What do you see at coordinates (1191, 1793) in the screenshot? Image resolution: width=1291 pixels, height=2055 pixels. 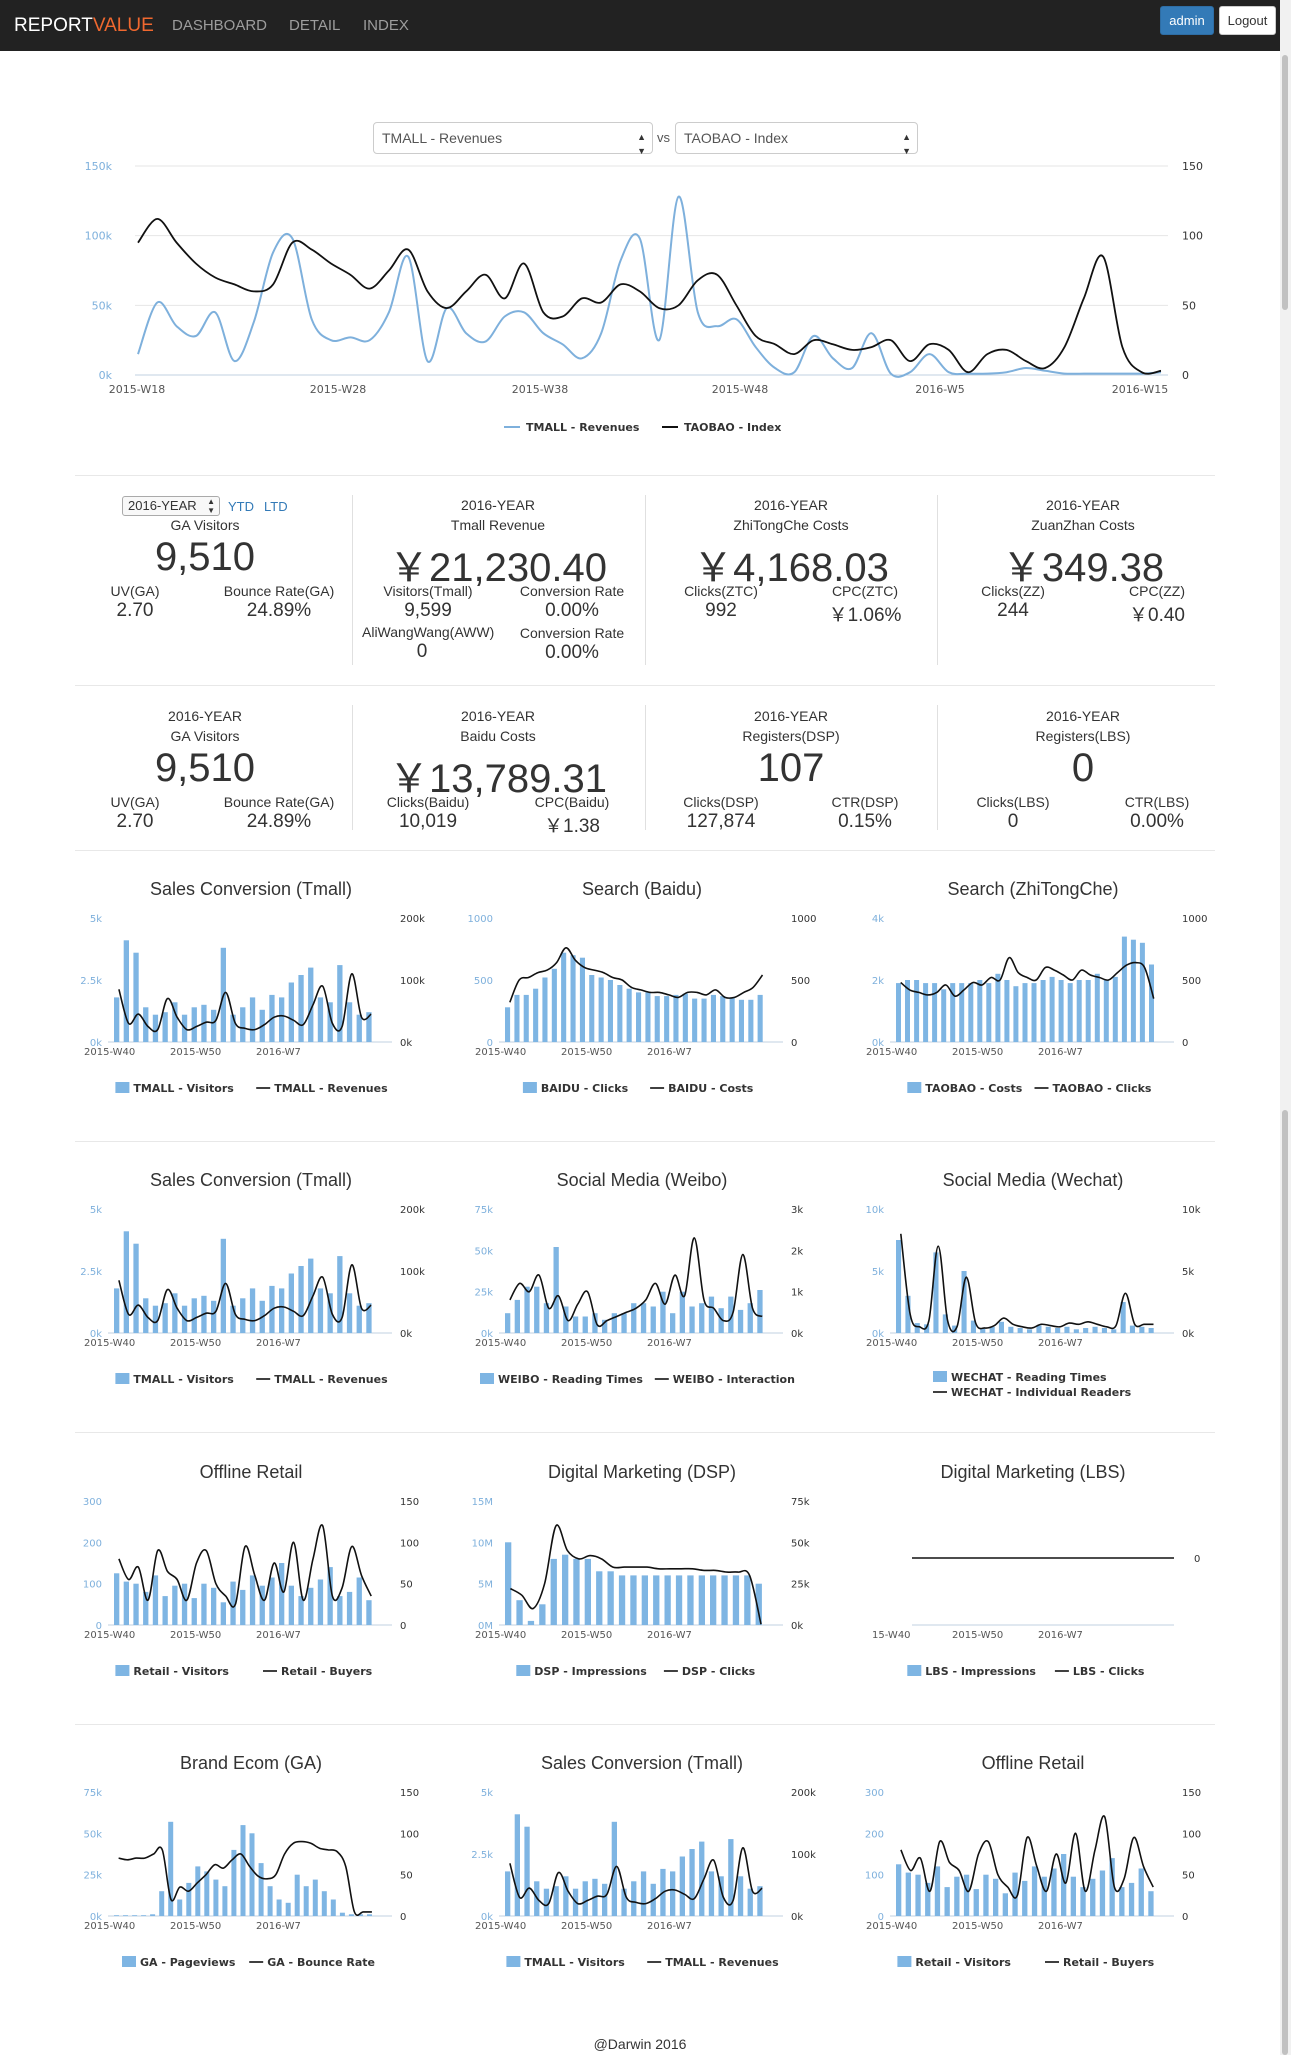 I see `y-right-tick: 150` at bounding box center [1191, 1793].